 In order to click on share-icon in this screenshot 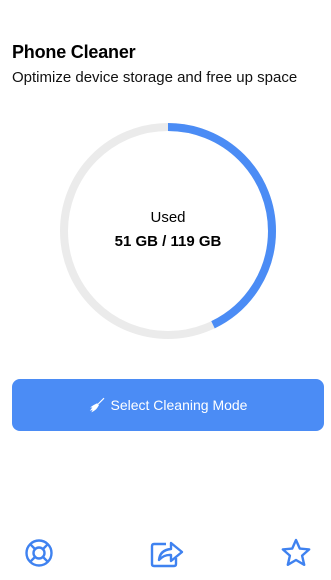, I will do `click(167, 553)`.